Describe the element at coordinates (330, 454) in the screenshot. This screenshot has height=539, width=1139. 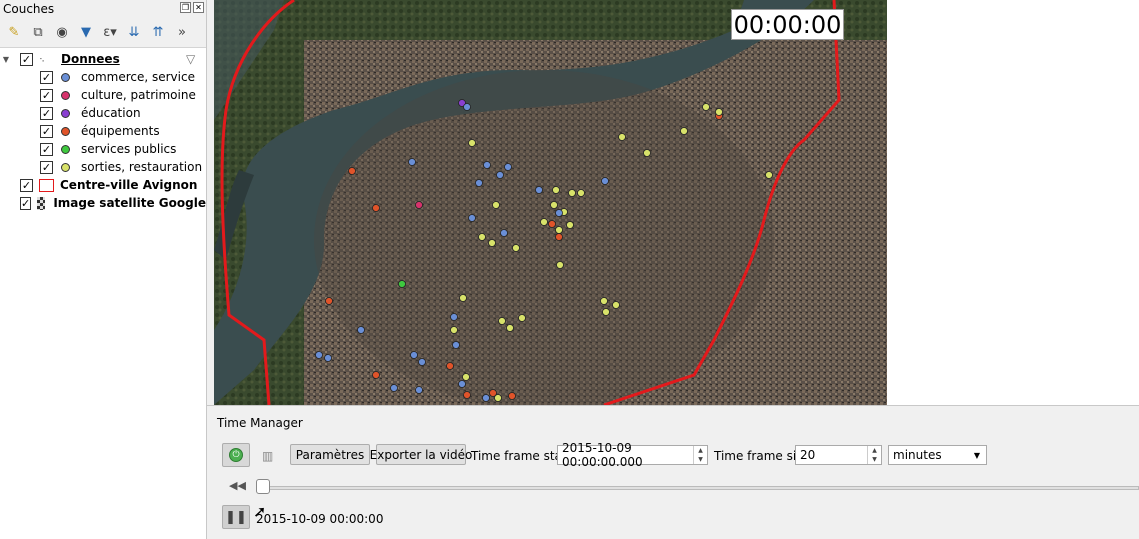
I see `settings-button: Paramètres` at that location.